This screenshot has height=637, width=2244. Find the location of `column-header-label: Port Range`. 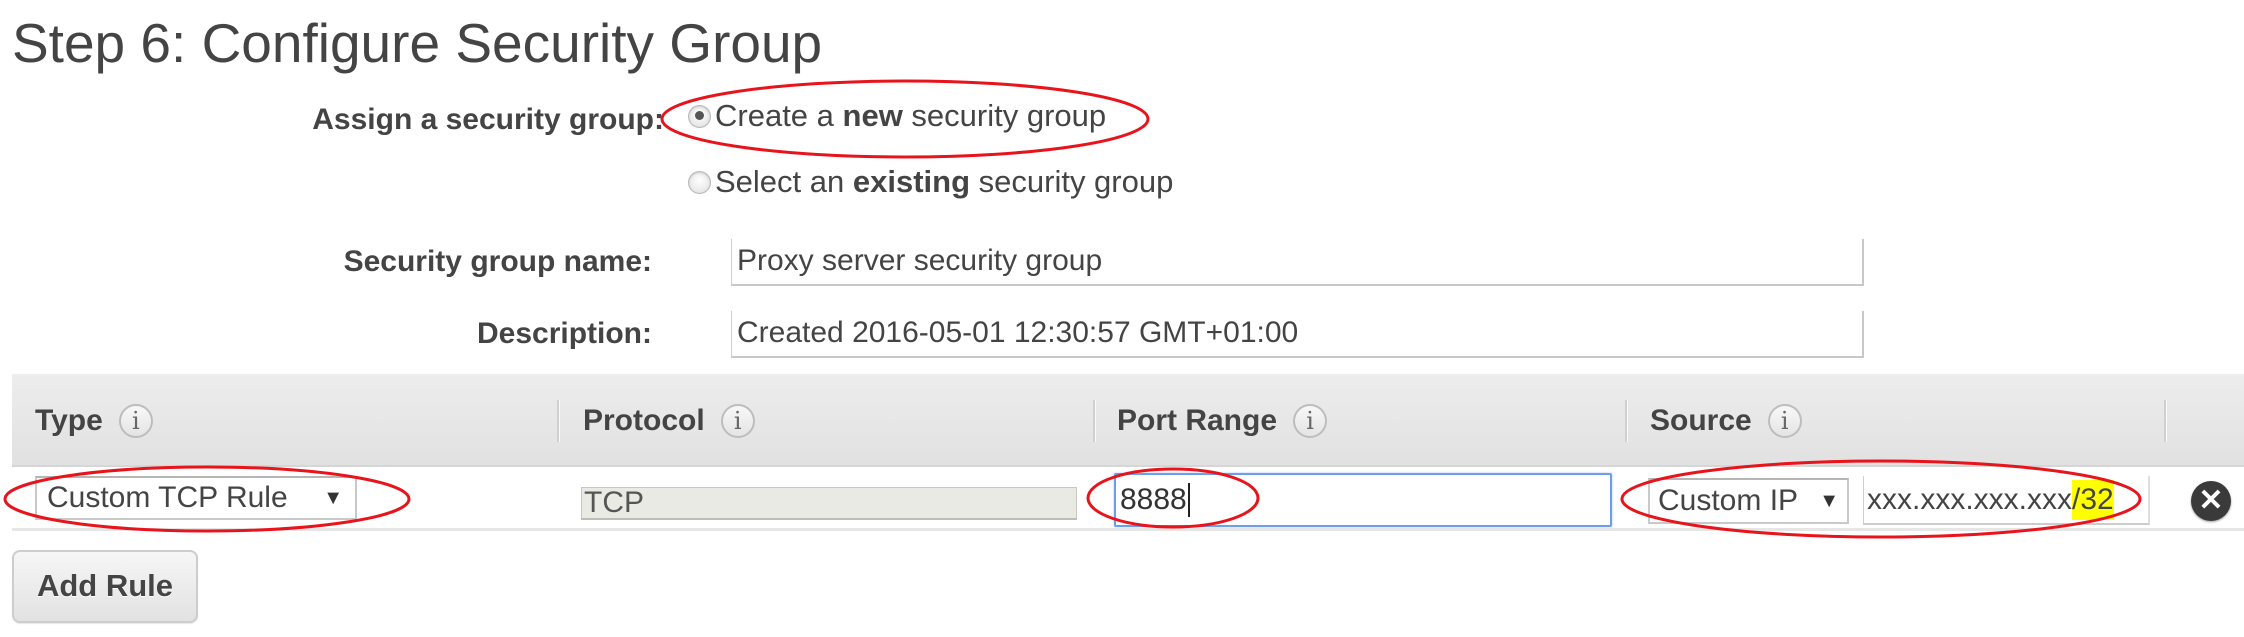

column-header-label: Port Range is located at coordinates (1197, 420).